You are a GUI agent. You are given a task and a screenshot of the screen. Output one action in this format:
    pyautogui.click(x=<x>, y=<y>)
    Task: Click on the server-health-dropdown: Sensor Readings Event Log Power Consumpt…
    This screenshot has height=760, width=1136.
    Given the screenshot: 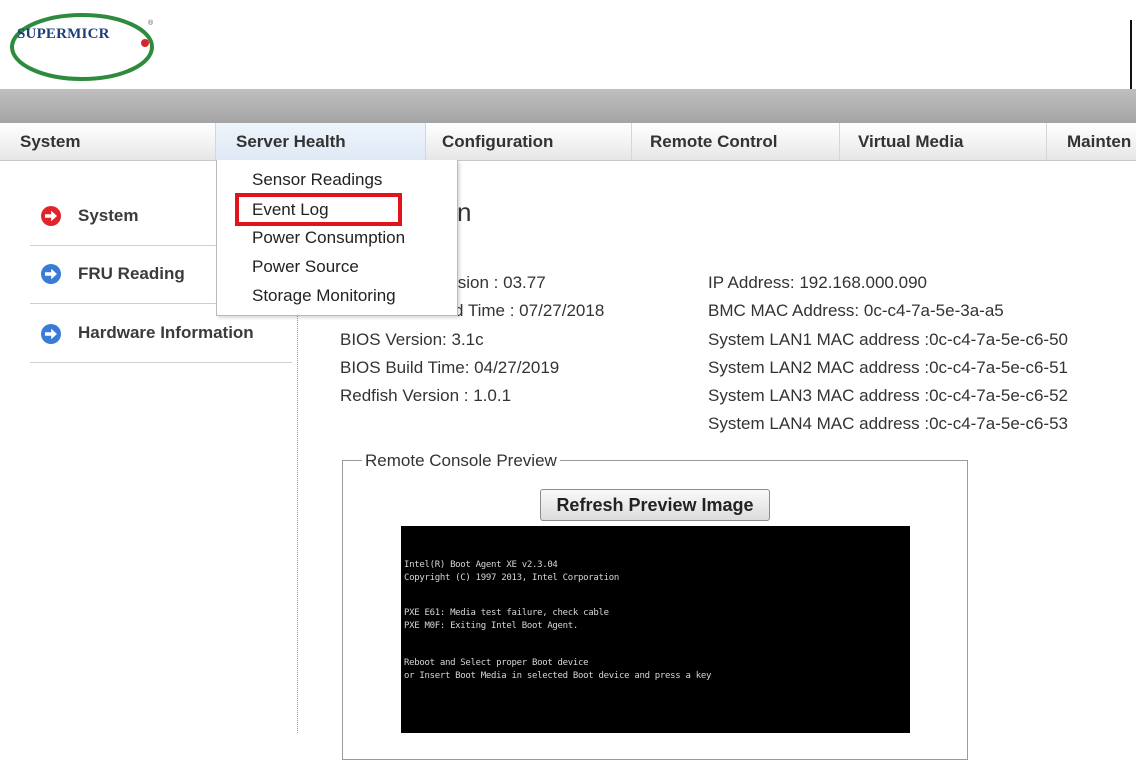 What is the action you would take?
    pyautogui.click(x=337, y=238)
    